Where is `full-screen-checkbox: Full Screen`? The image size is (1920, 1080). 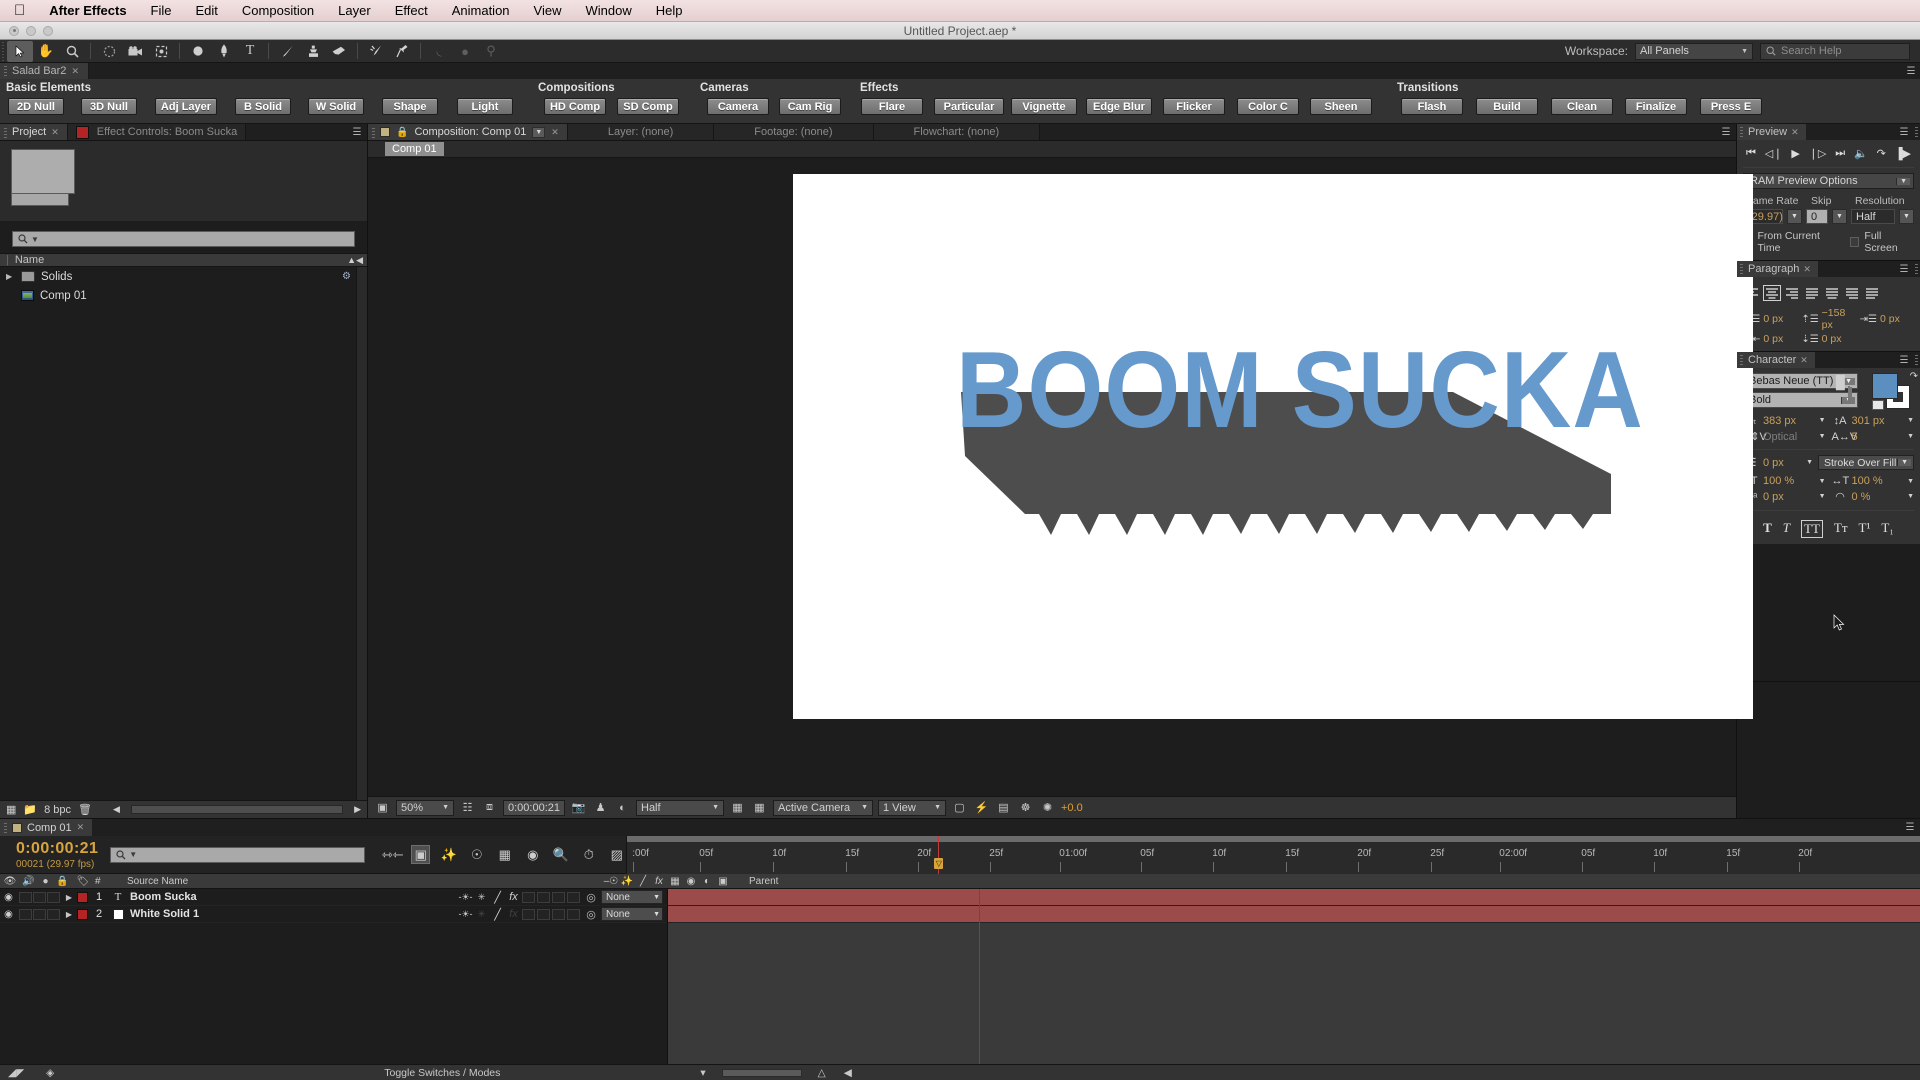
full-screen-checkbox: Full Screen is located at coordinates (1881, 242).